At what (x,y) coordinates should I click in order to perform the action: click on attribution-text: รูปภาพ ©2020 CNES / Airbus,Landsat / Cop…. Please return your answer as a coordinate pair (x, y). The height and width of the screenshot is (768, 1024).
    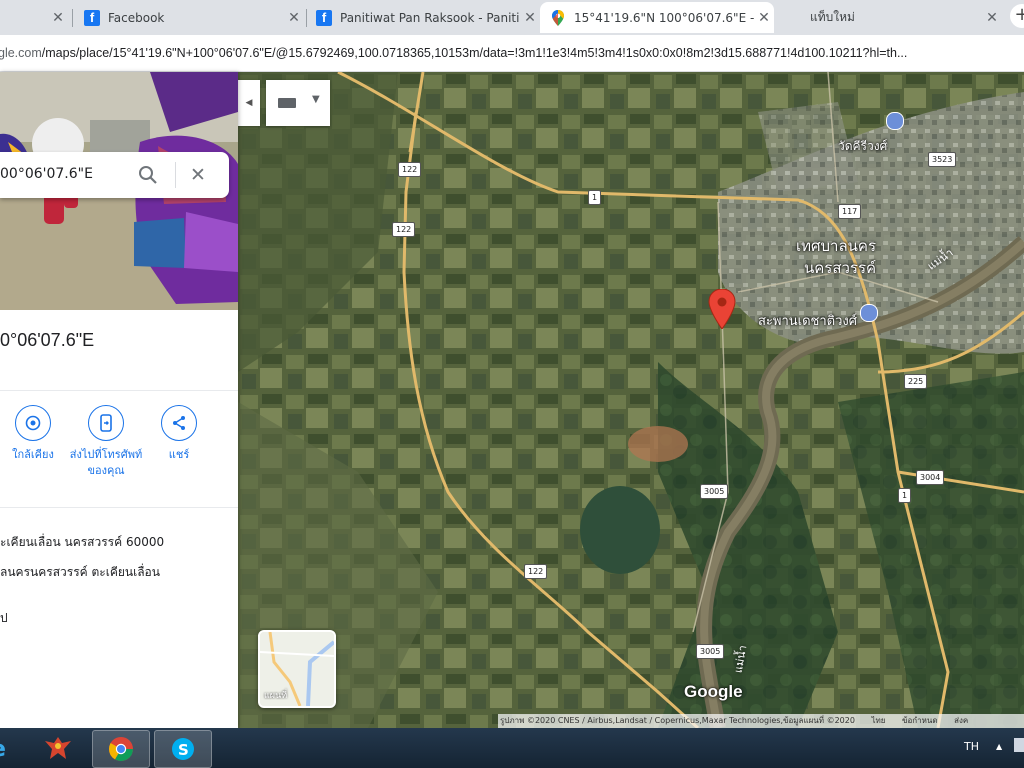
    Looking at the image, I should click on (677, 720).